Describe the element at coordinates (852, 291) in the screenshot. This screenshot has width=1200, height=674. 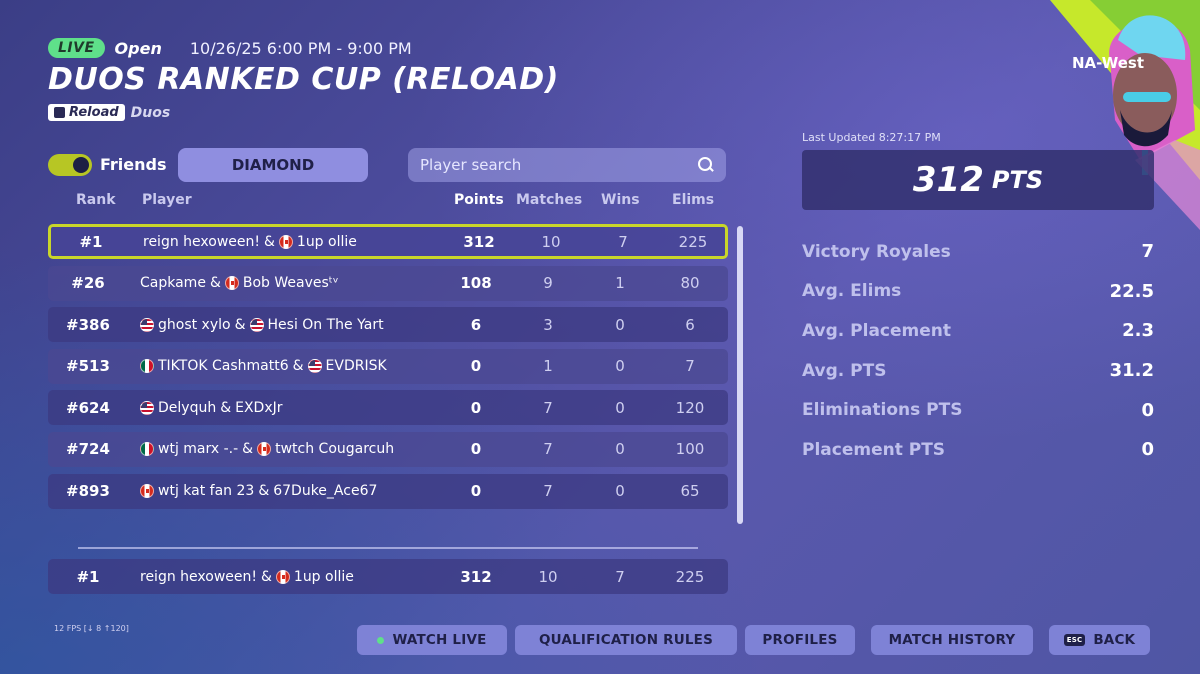
I see `stat-label: Avg. Elims` at that location.